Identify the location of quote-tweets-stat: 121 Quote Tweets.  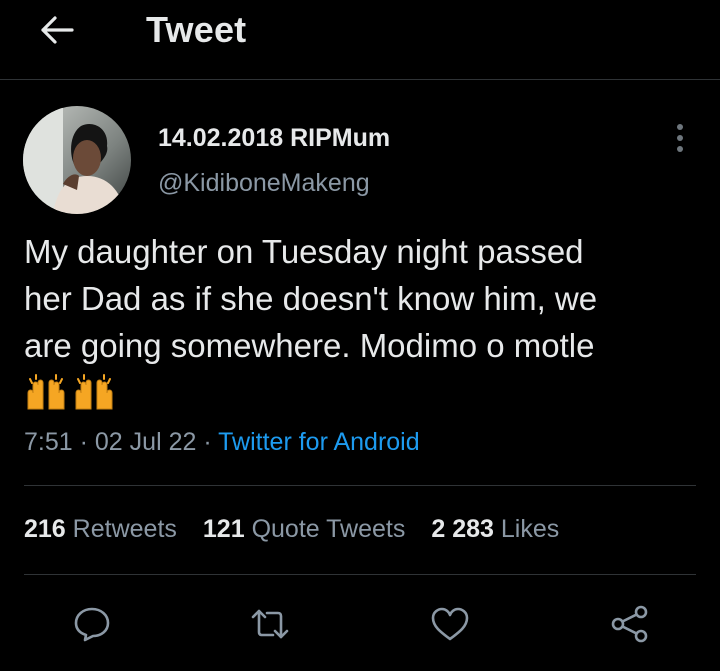
(304, 529).